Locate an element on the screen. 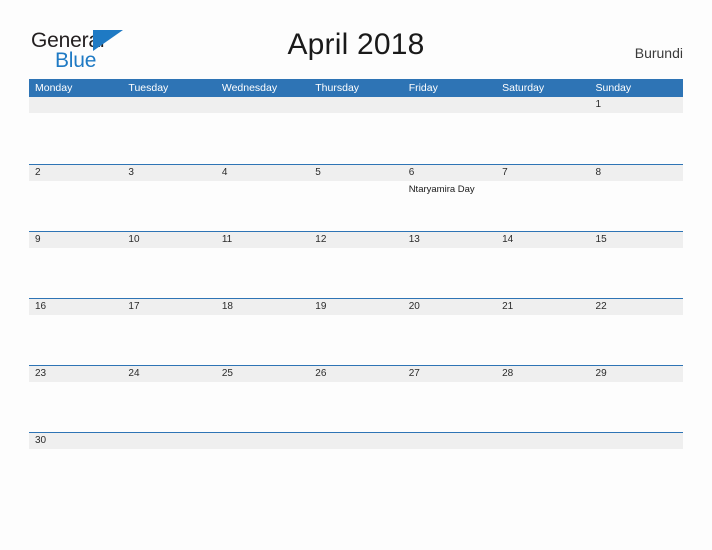 Image resolution: width=712 pixels, height=550 pixels. day-number: 20 is located at coordinates (414, 306).